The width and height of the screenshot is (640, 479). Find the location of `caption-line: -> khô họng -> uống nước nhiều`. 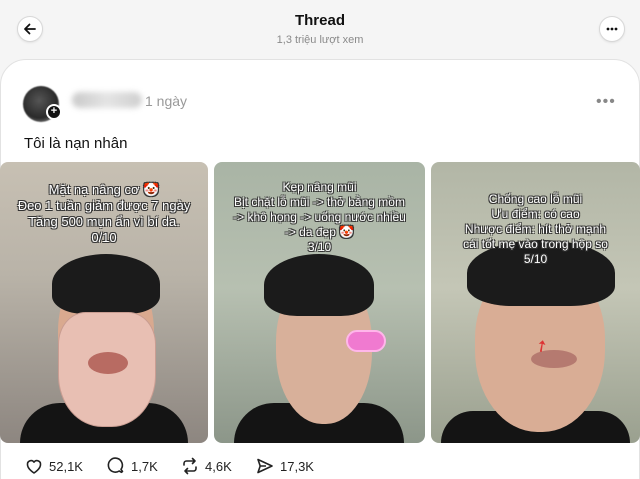

caption-line: -> khô họng -> uống nước nhiều is located at coordinates (319, 217).